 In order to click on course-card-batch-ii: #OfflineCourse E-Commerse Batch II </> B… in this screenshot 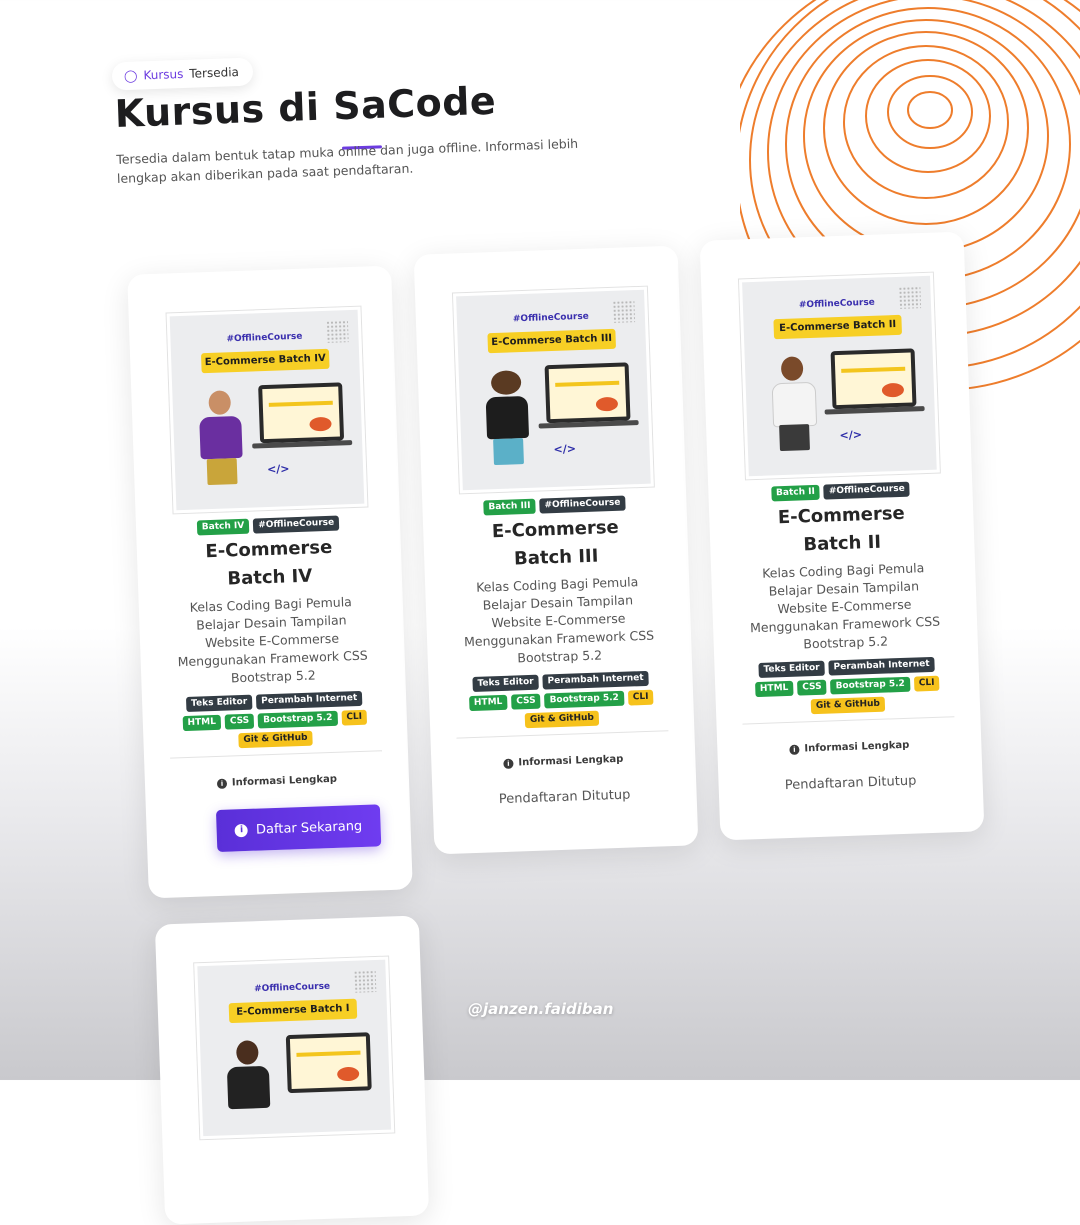, I will do `click(842, 536)`.